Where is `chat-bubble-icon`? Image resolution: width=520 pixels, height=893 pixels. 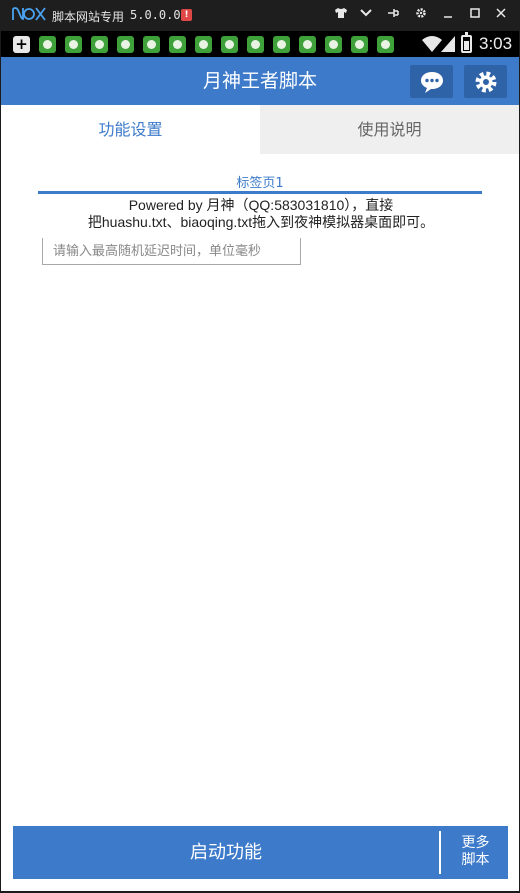
chat-bubble-icon is located at coordinates (432, 82).